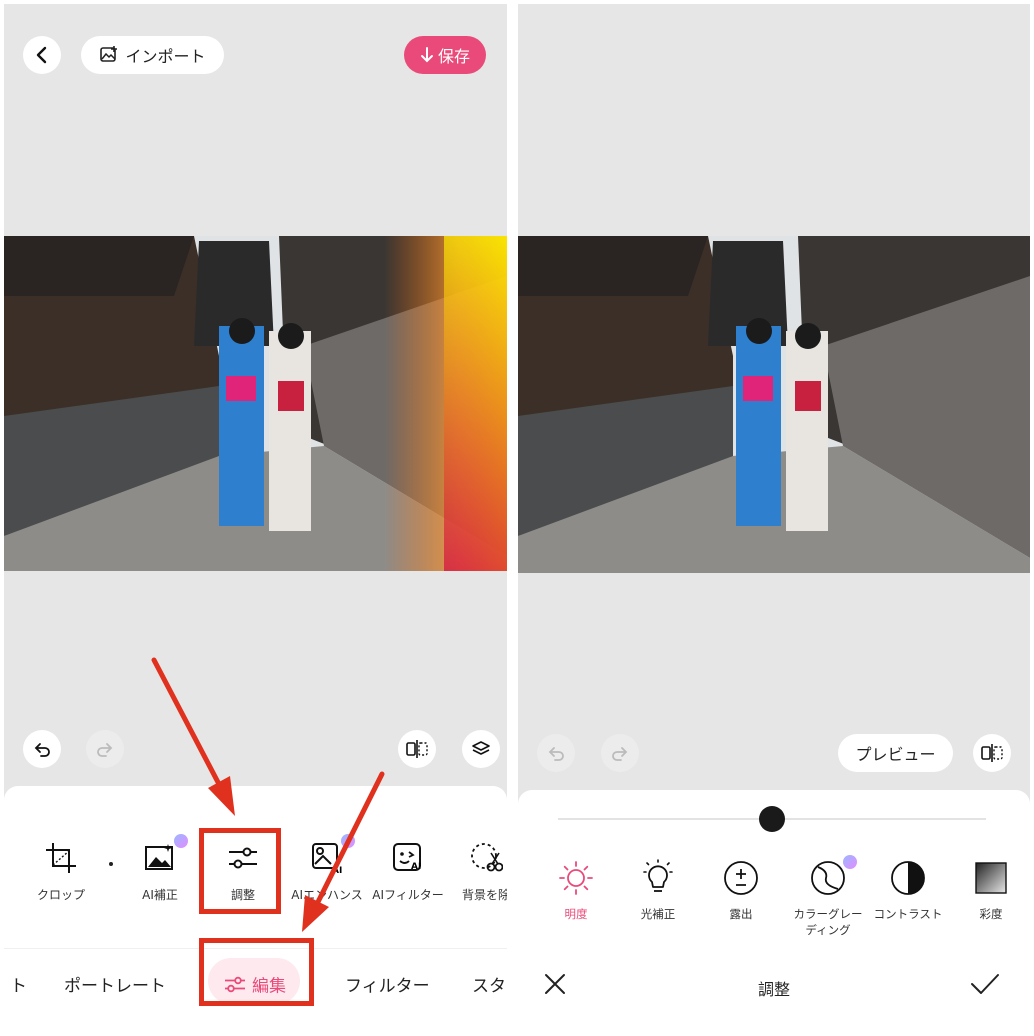 The image size is (1034, 1036). Describe the element at coordinates (772, 819) in the screenshot. I see `slider-thumb` at that location.